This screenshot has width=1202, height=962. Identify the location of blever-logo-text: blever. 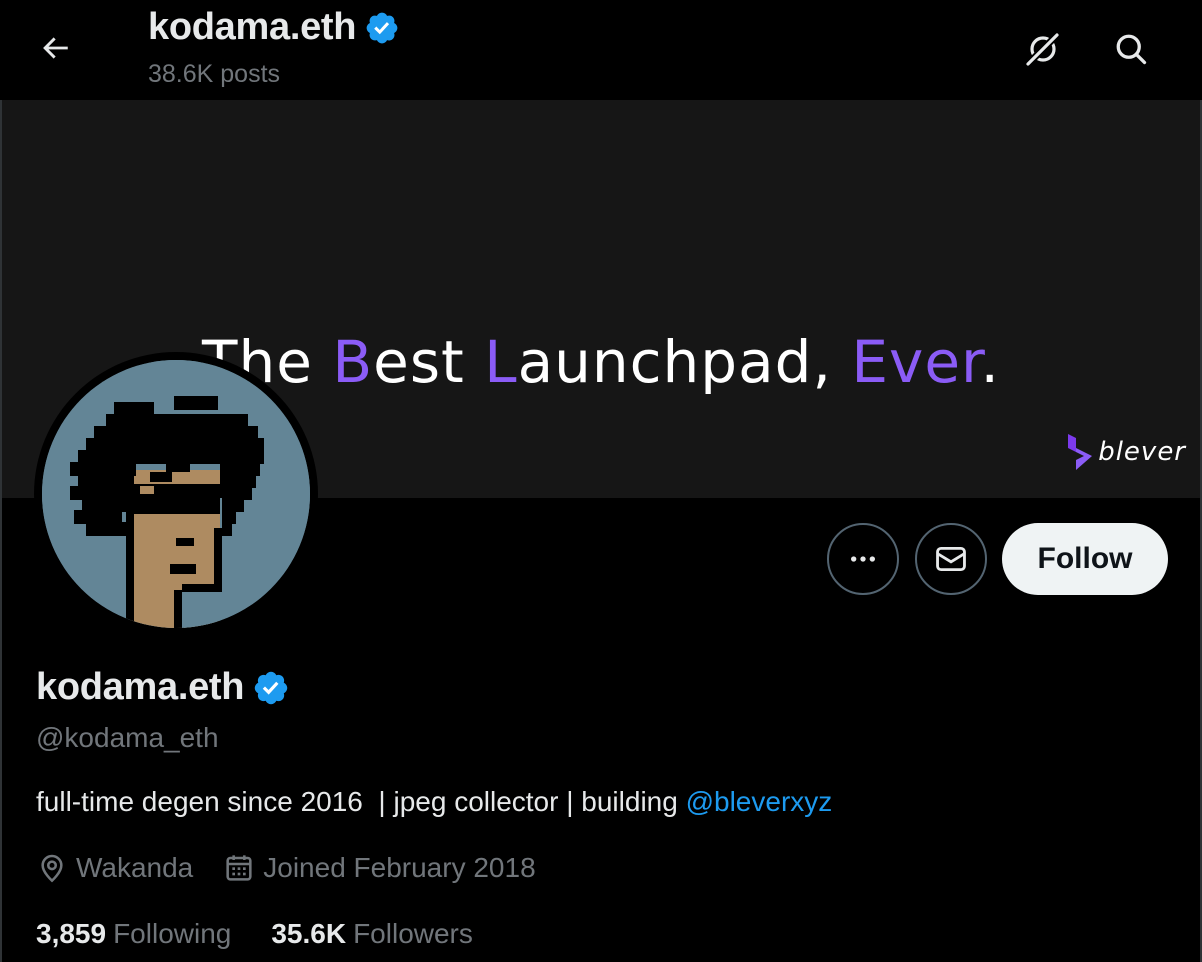
(1142, 452).